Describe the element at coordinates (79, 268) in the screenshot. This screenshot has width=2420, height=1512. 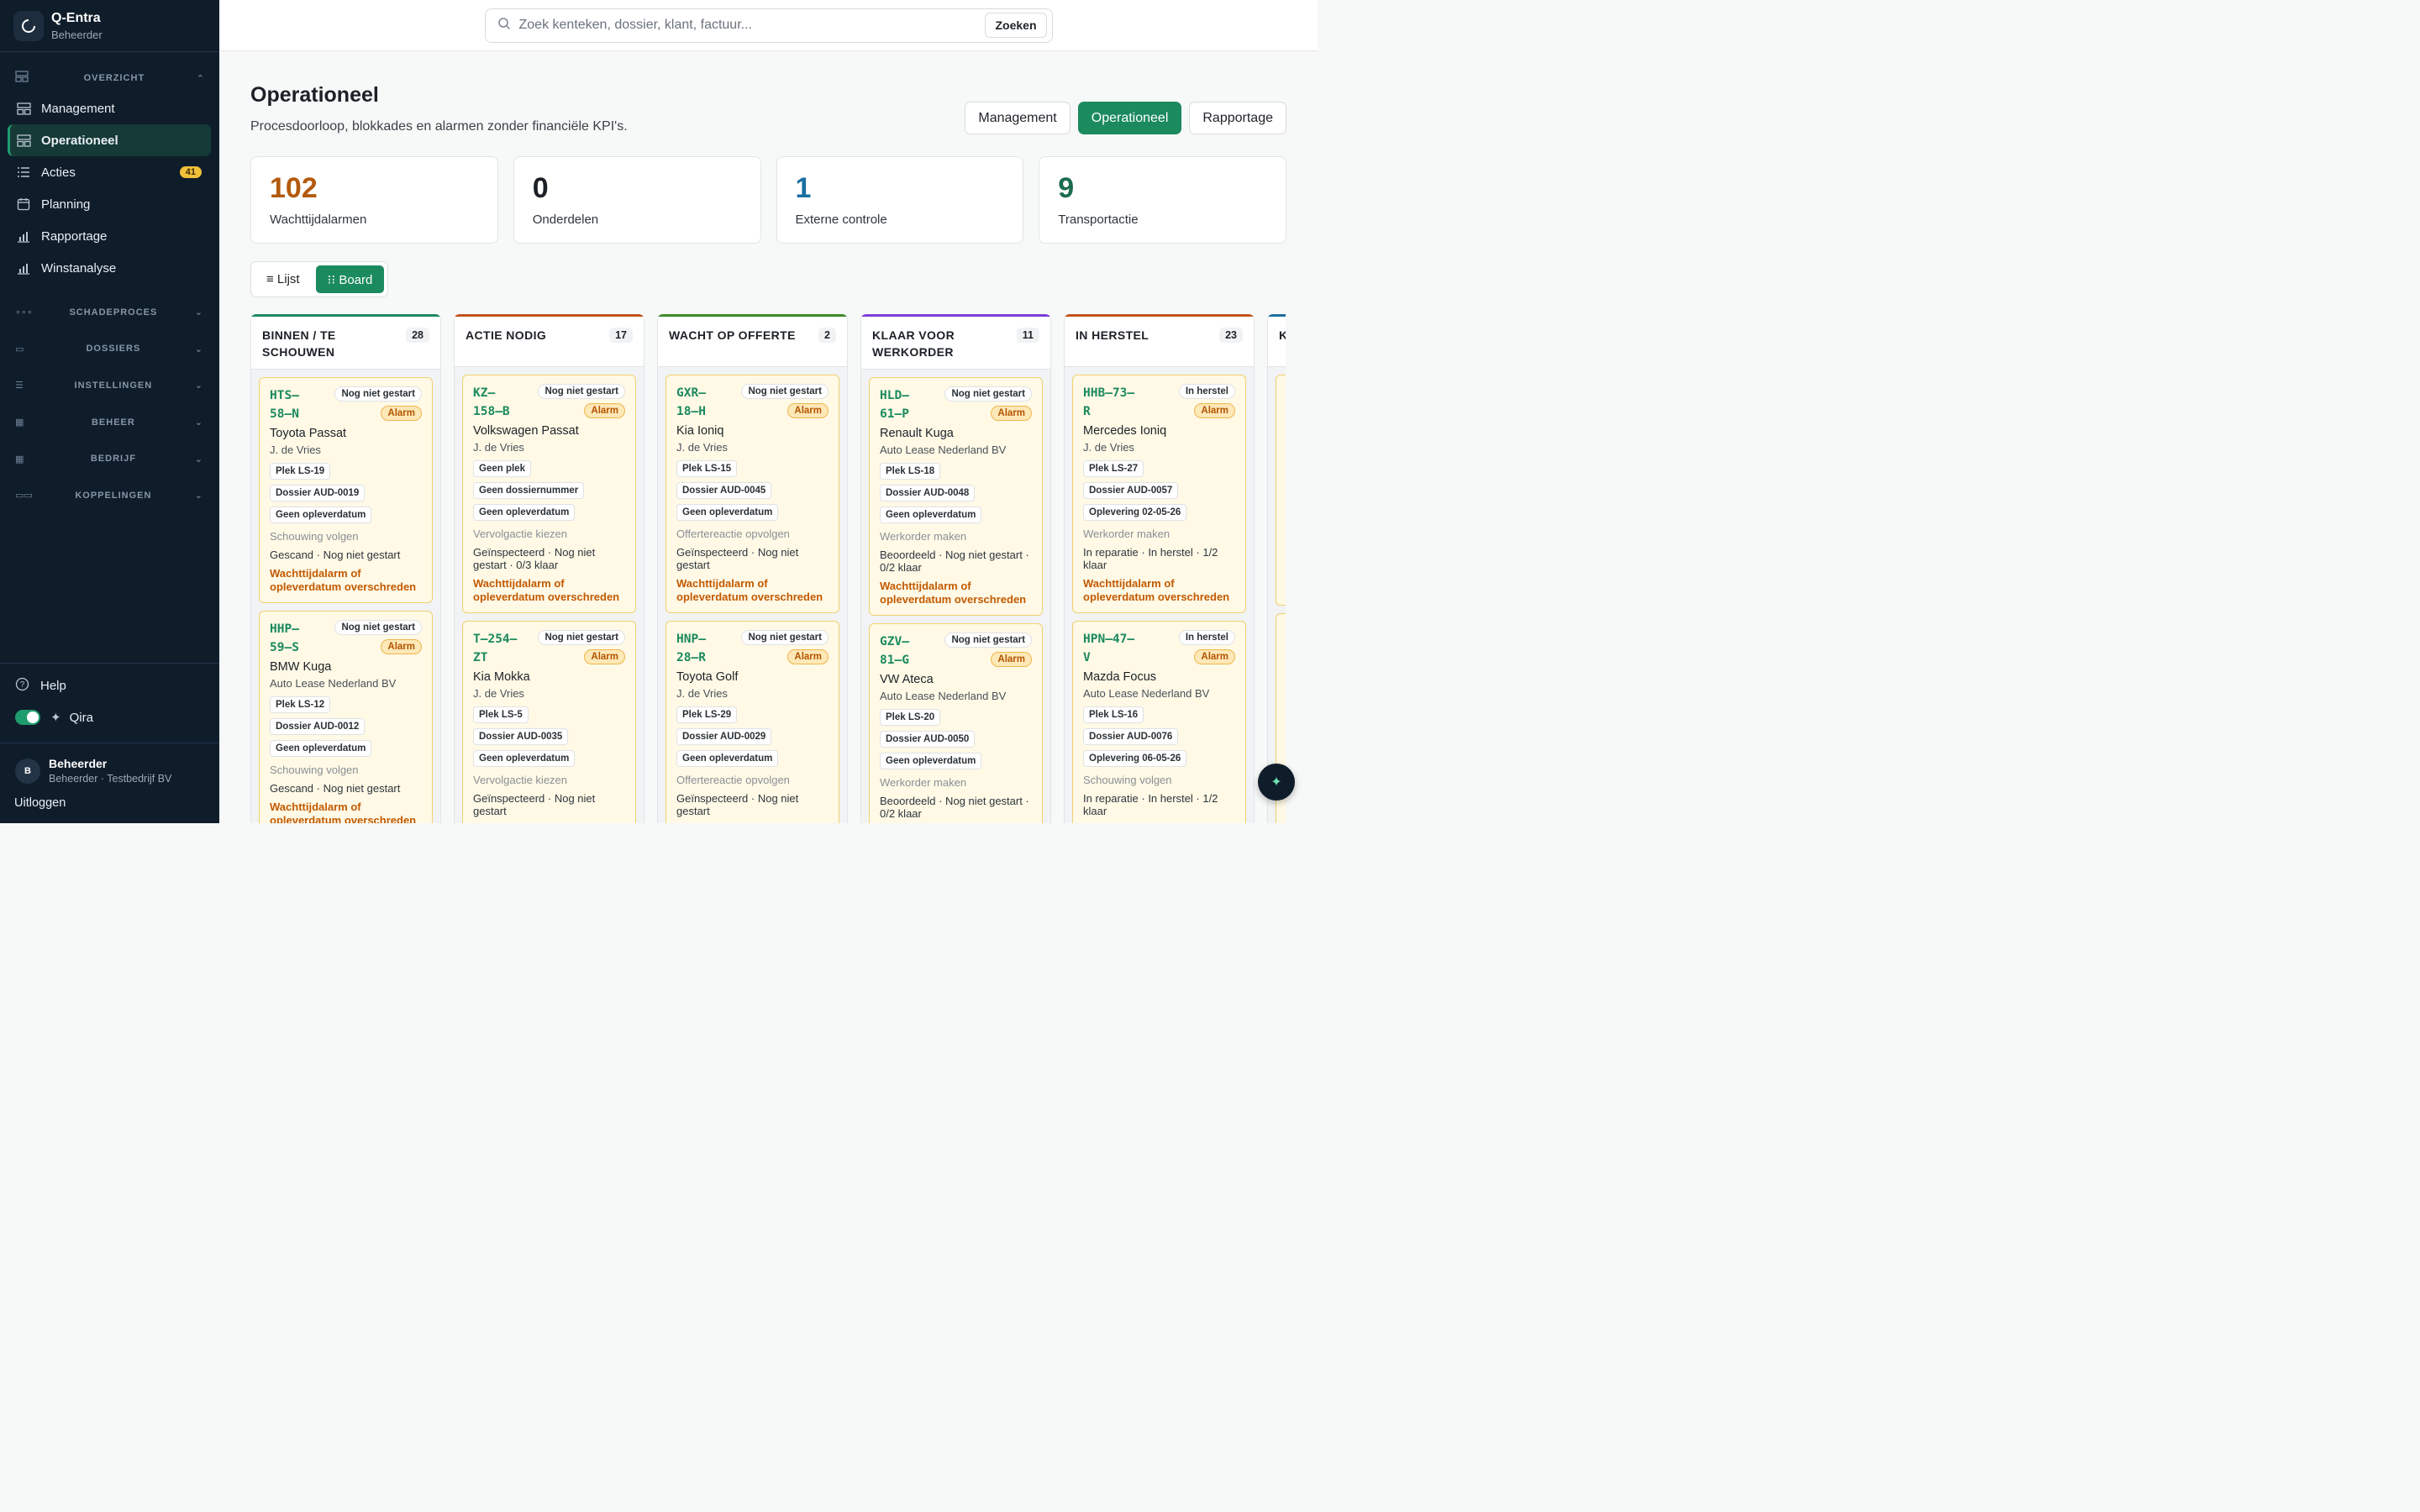
I see `sidebar-item-label: Winstanalyse` at that location.